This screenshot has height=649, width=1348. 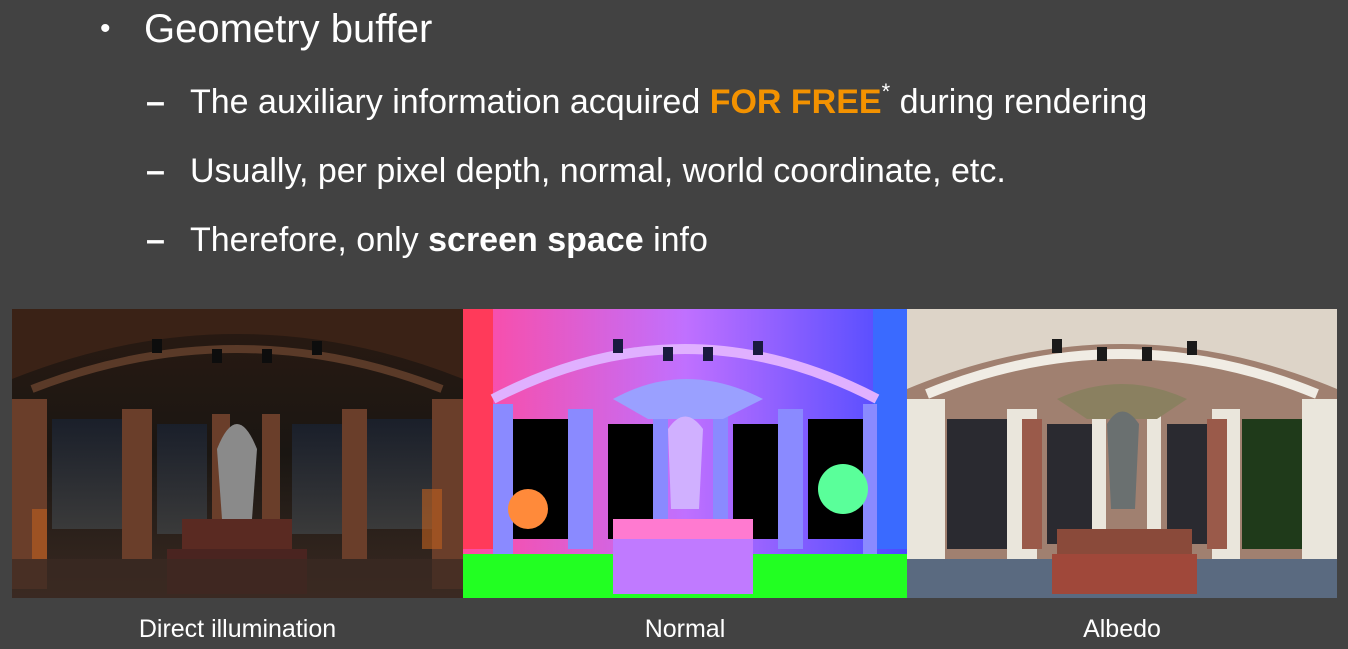 I want to click on bullet-text-part: Therefore, only, so click(x=309, y=240).